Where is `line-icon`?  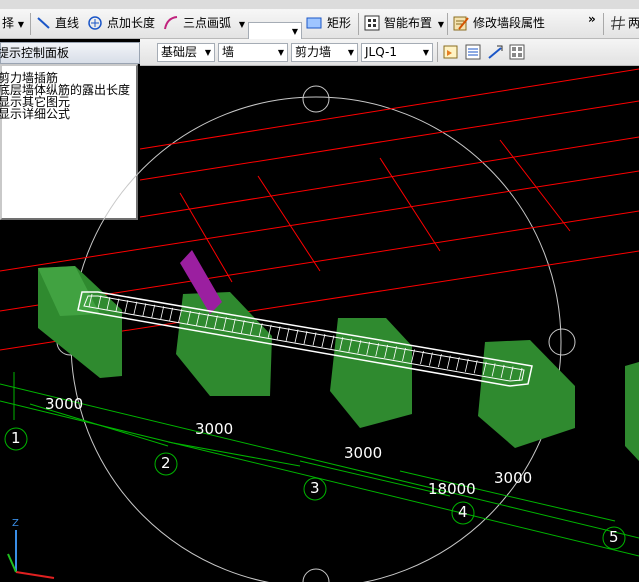 line-icon is located at coordinates (43, 23).